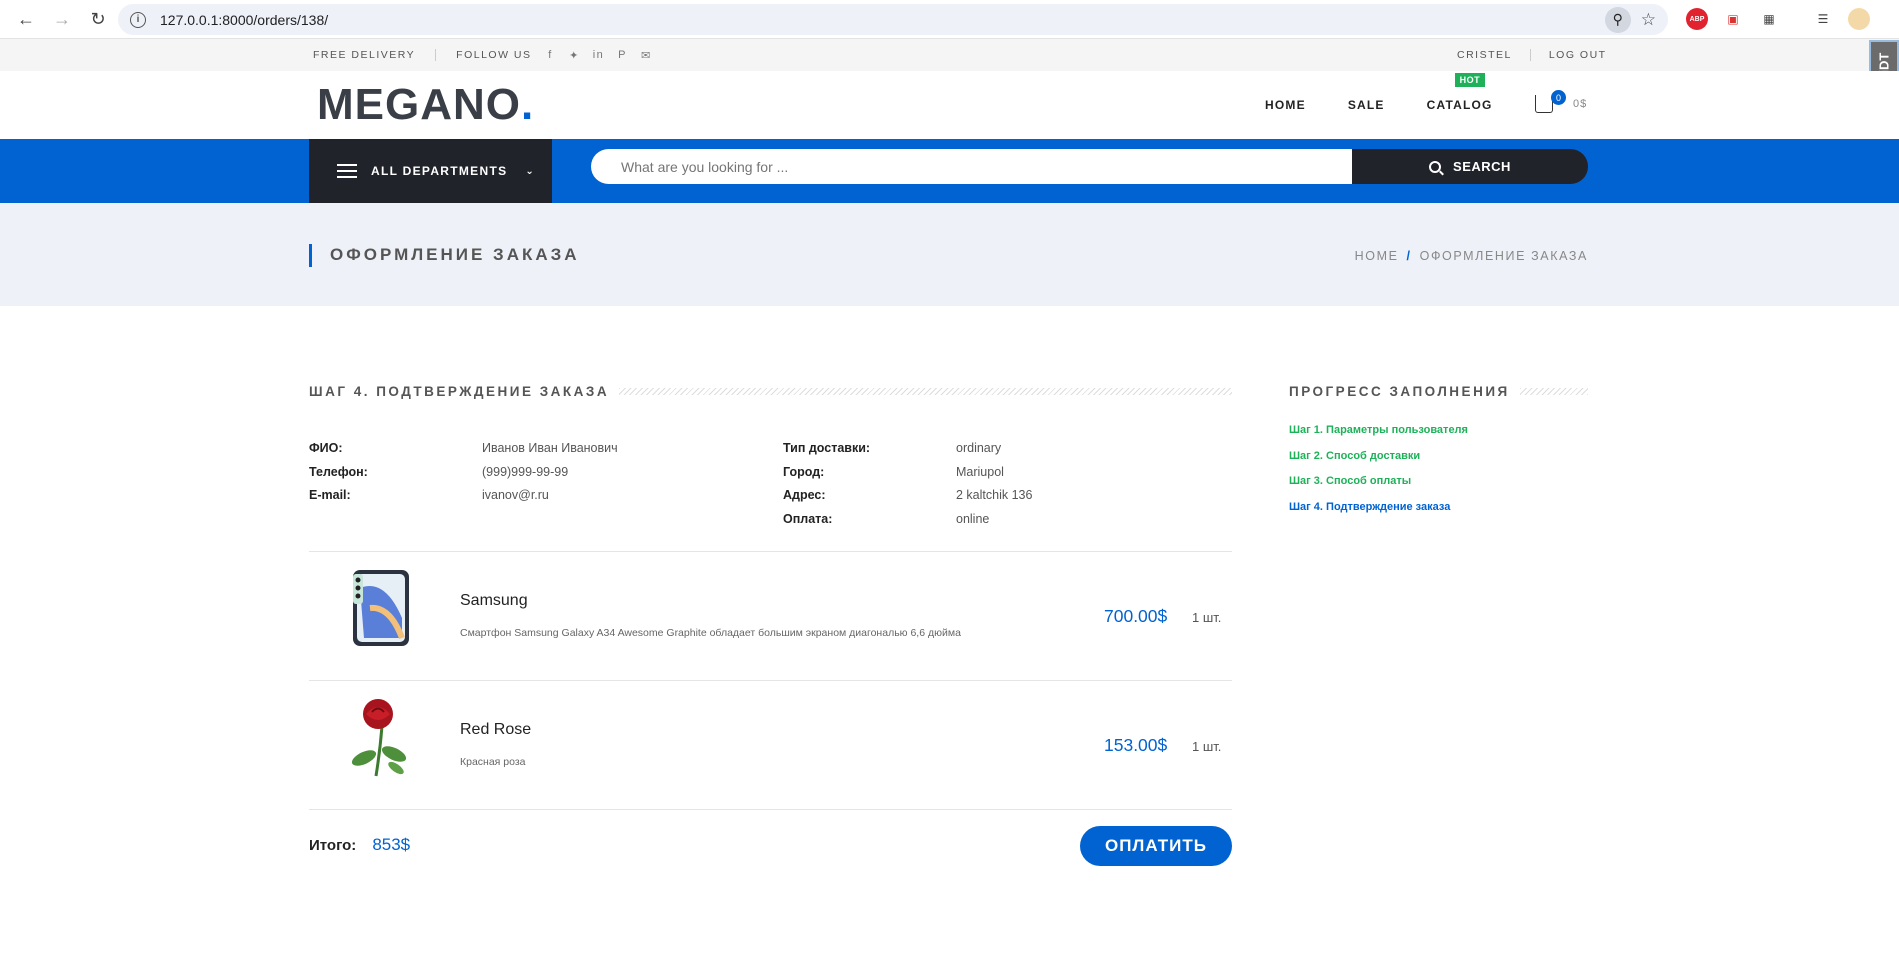 This screenshot has height=959, width=1899. I want to click on reload-icon: ↻, so click(98, 19).